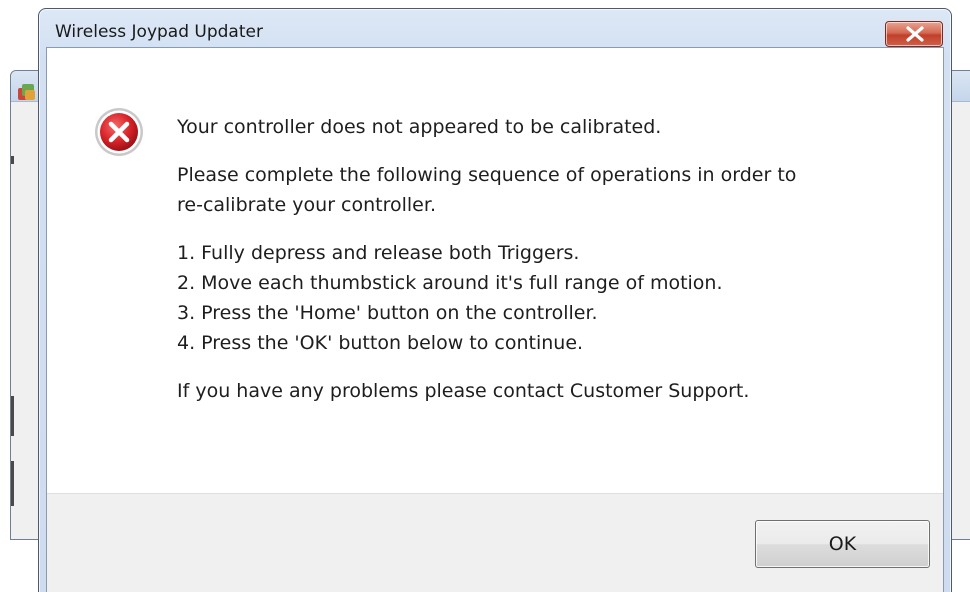 This screenshot has height=592, width=970. What do you see at coordinates (159, 32) in the screenshot?
I see `dialog-title: Wireless Joypad Updater` at bounding box center [159, 32].